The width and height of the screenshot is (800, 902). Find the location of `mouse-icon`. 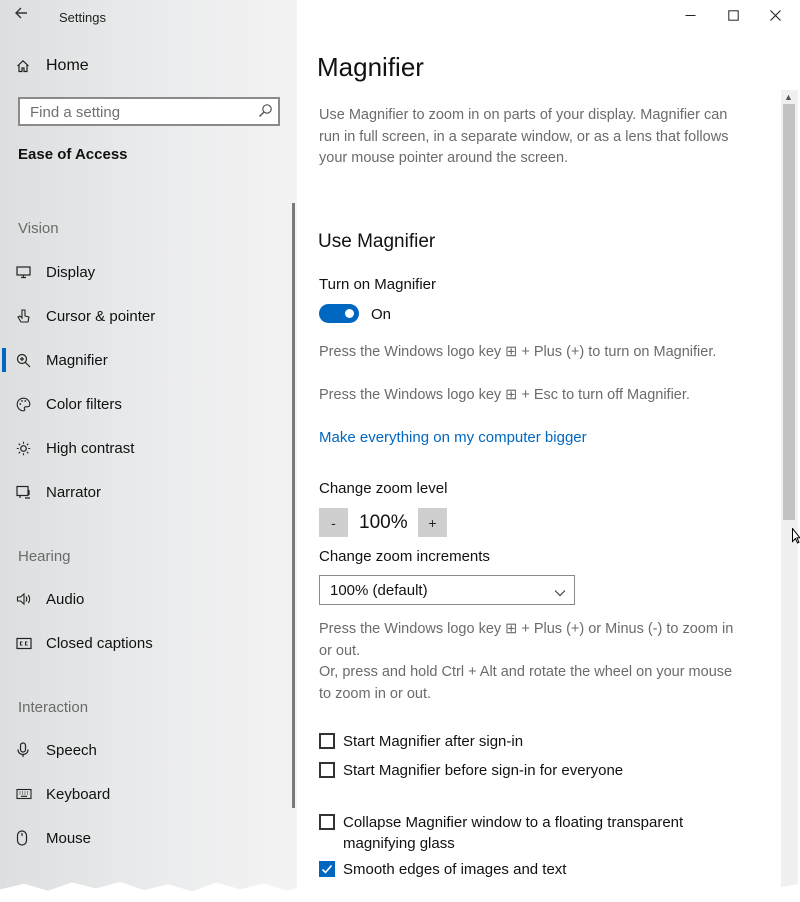

mouse-icon is located at coordinates (23, 838).